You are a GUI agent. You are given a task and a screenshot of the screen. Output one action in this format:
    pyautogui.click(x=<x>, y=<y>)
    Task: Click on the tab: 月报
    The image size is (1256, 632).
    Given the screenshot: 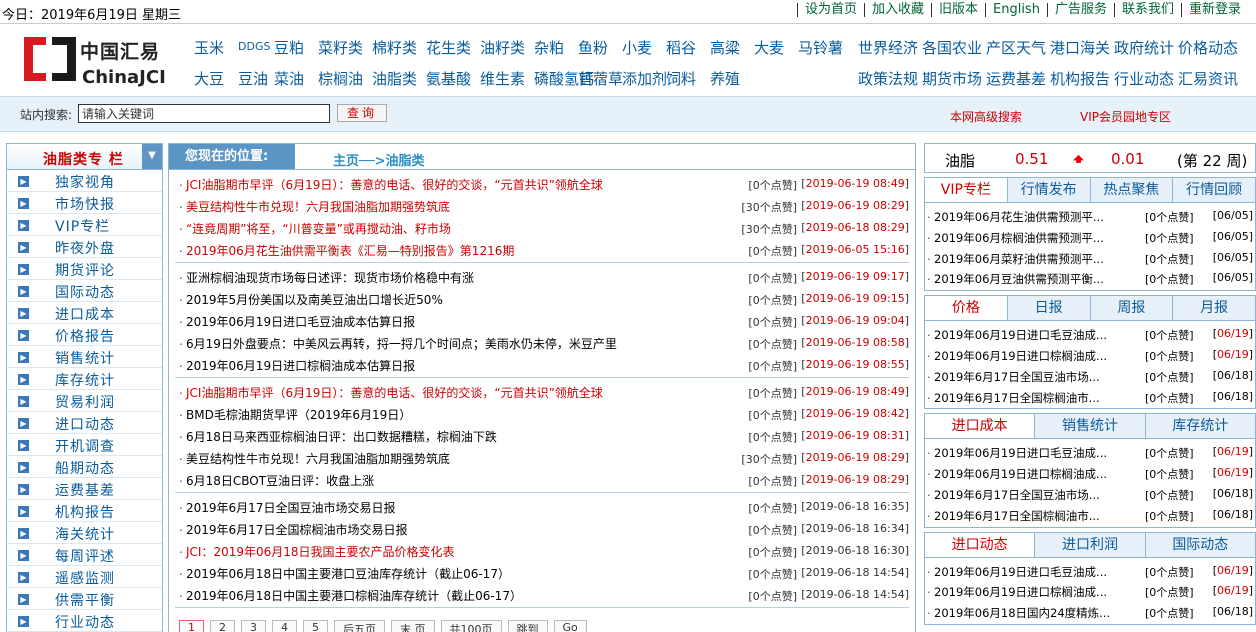 What is the action you would take?
    pyautogui.click(x=1213, y=308)
    